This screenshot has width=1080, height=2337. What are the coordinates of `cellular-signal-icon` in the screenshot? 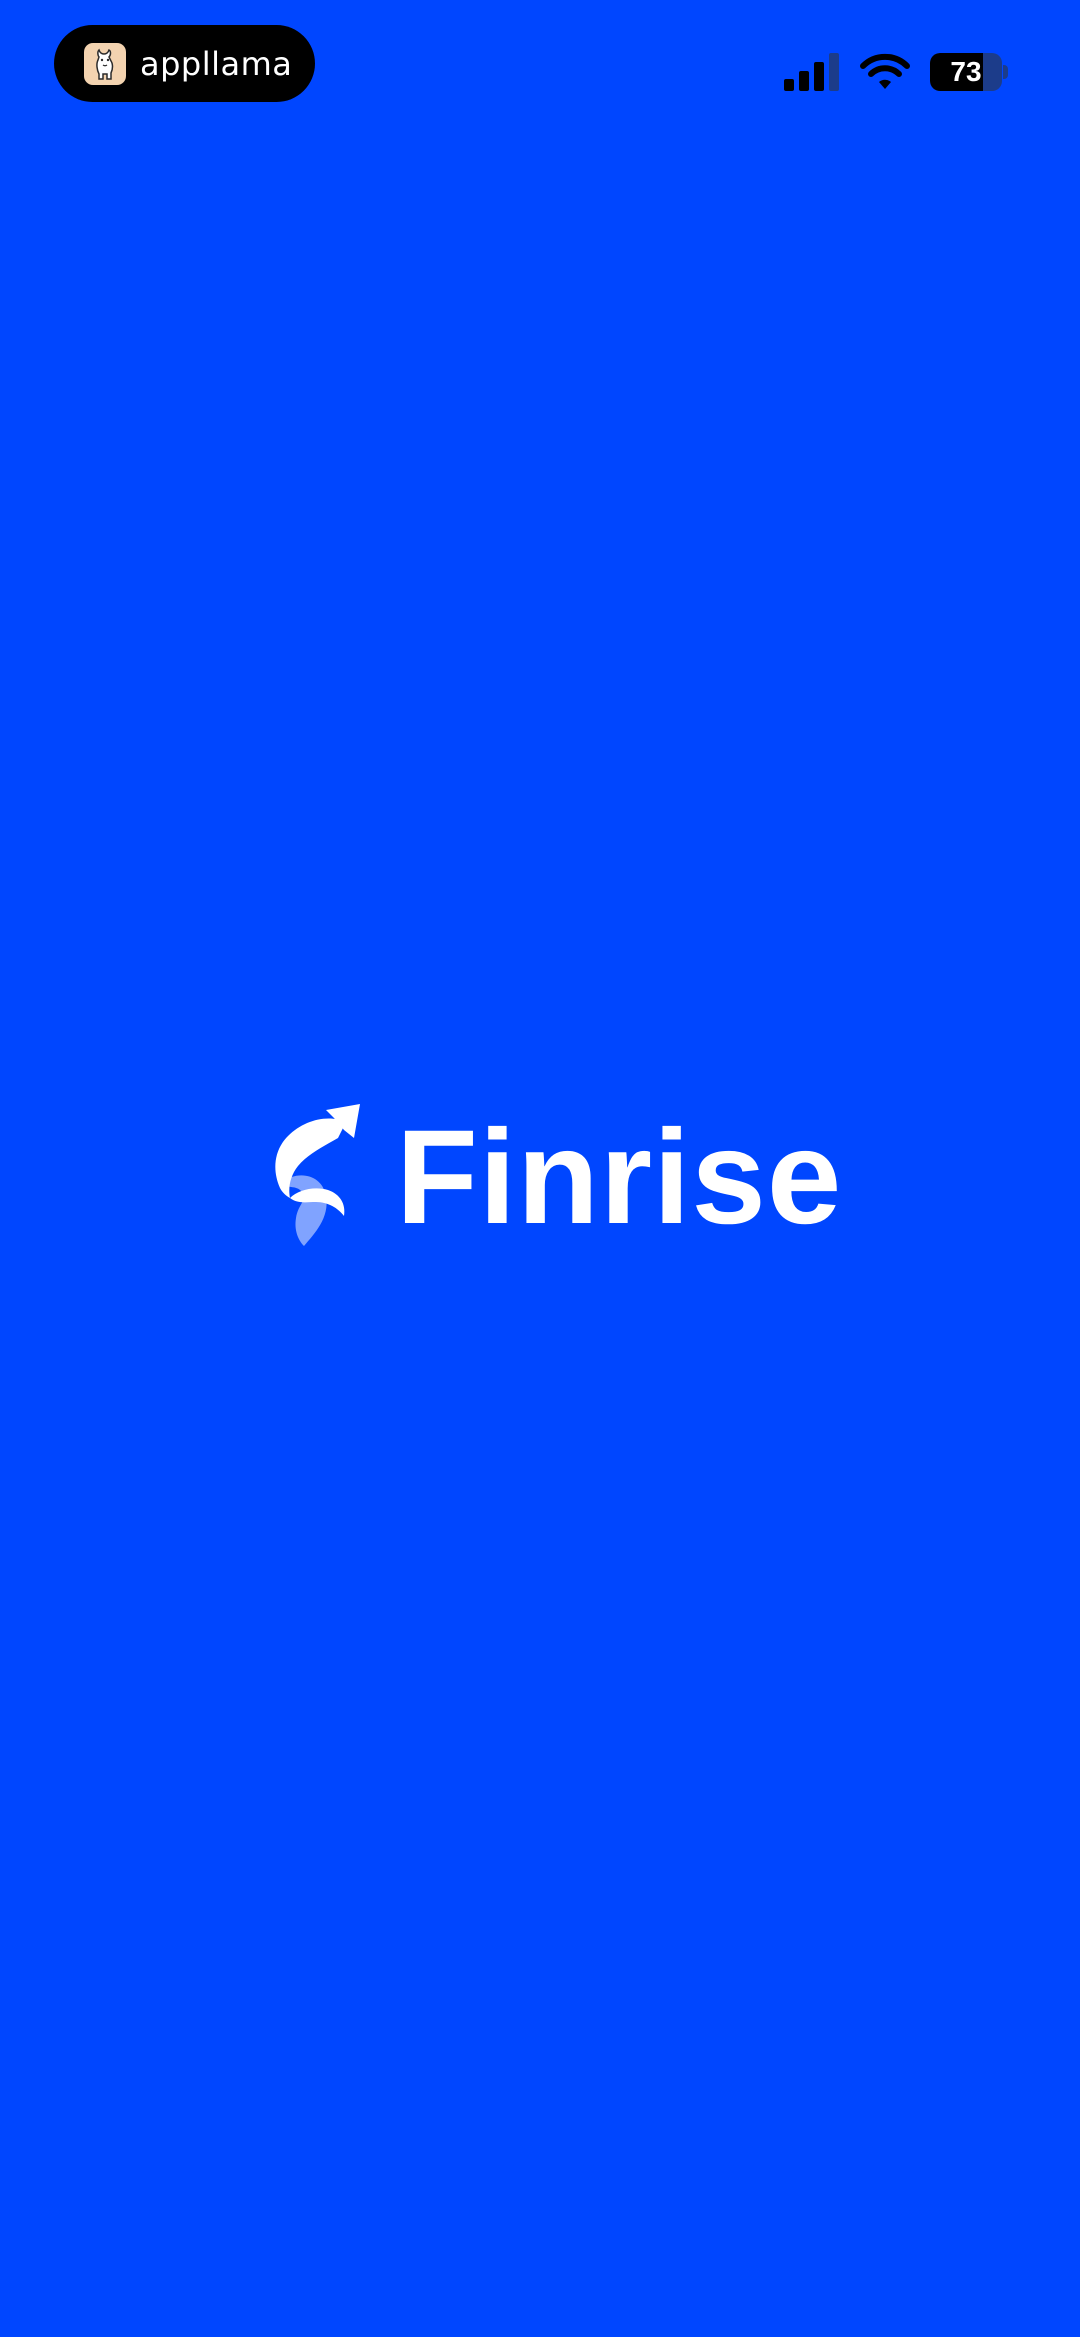 It's located at (811, 72).